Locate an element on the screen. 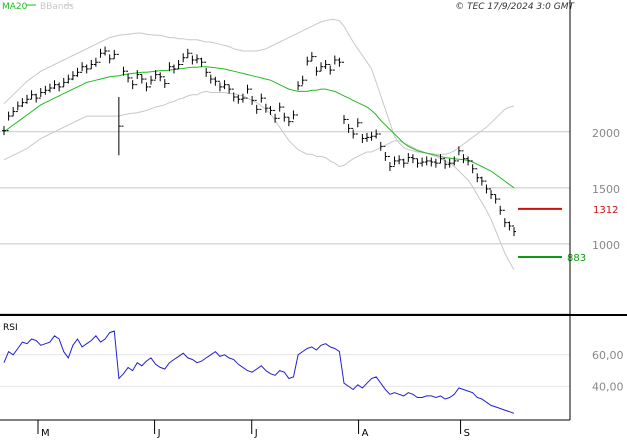  rsi-label: RSI is located at coordinates (10, 328).